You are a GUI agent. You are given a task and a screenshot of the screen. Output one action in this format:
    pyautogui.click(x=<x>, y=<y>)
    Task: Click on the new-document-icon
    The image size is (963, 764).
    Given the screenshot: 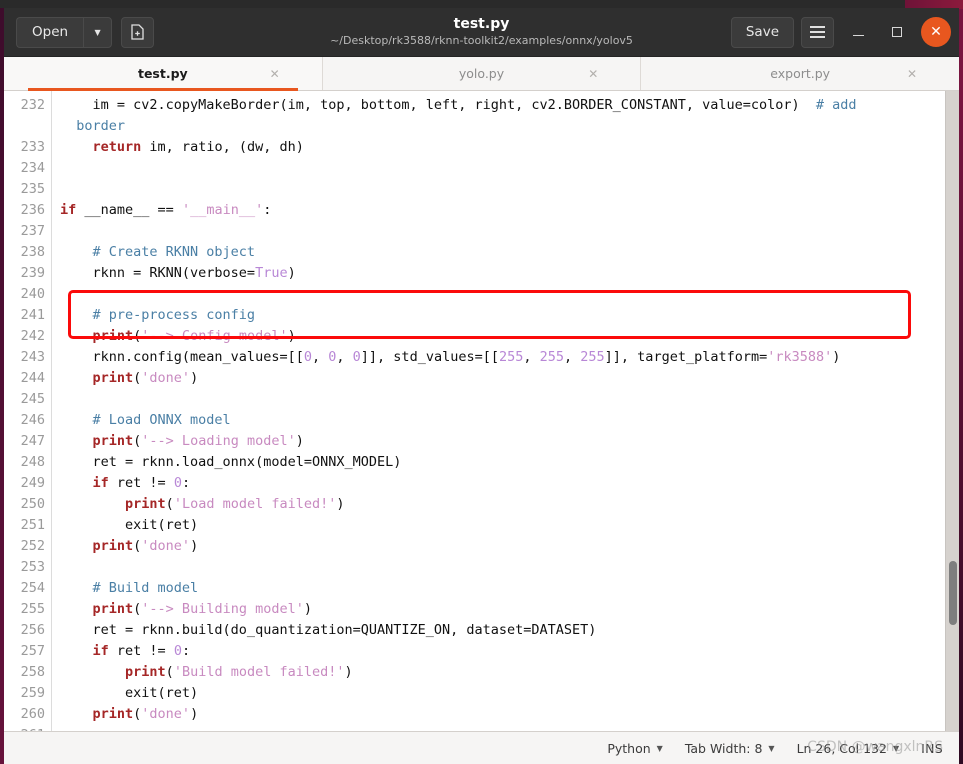 What is the action you would take?
    pyautogui.click(x=137, y=32)
    